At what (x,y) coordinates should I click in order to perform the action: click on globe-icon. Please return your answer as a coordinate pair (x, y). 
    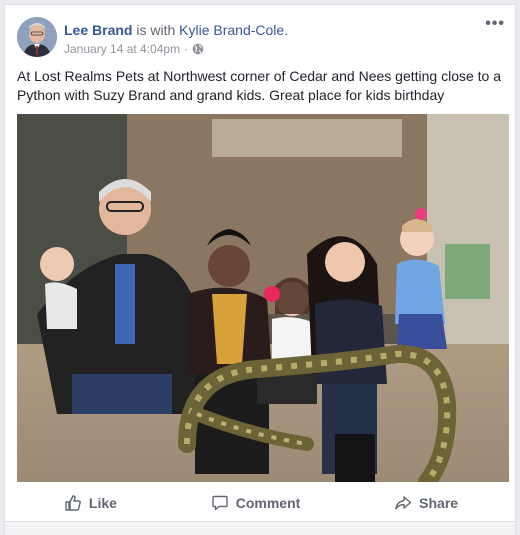
    Looking at the image, I should click on (198, 49).